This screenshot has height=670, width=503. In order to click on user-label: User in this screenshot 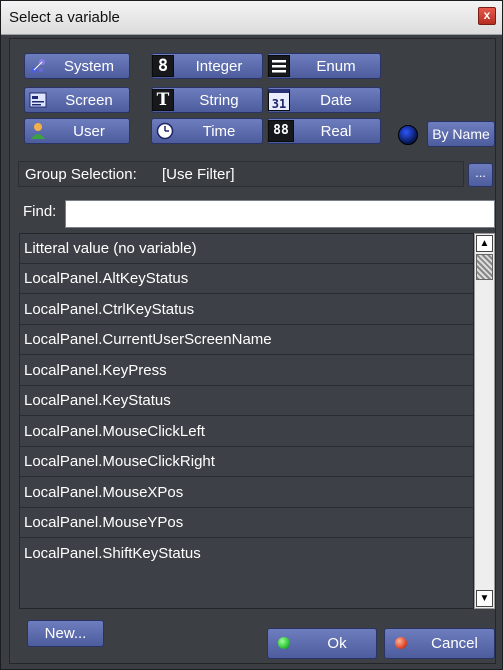, I will do `click(89, 131)`.